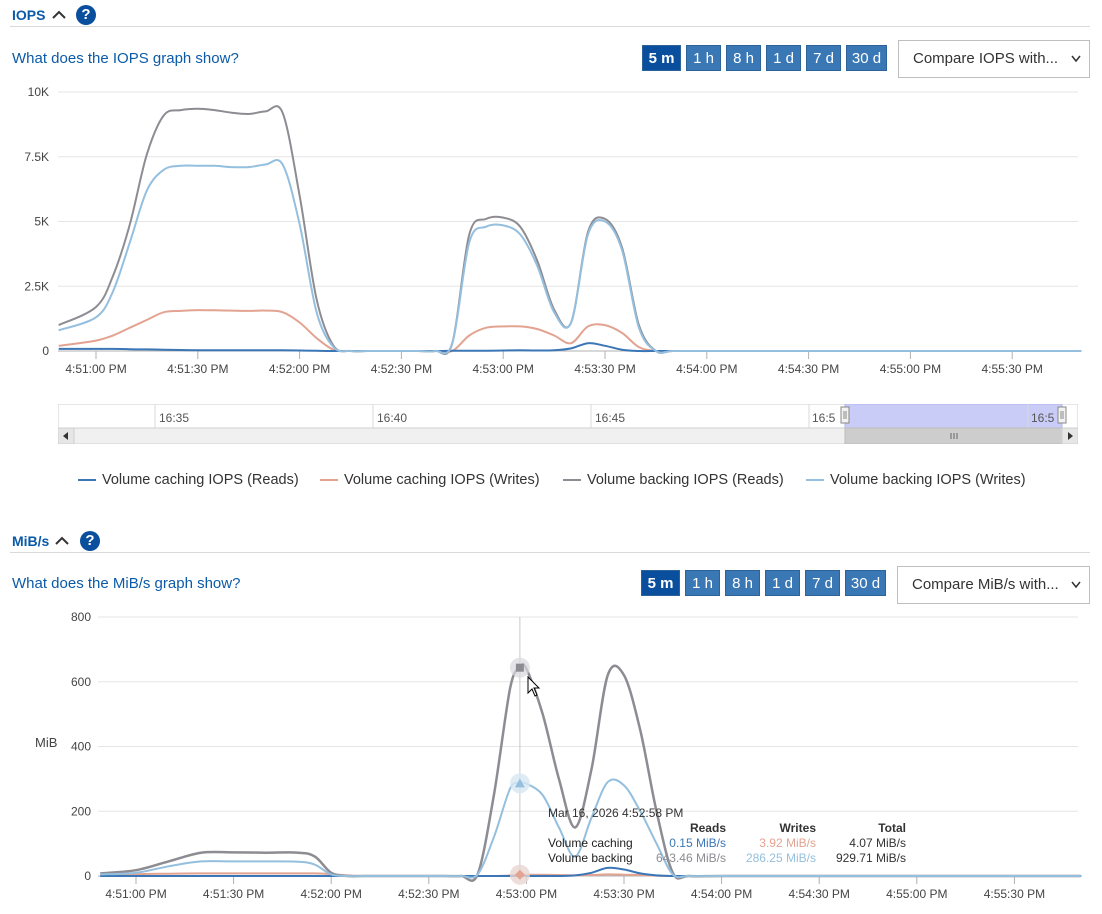 The height and width of the screenshot is (914, 1102). Describe the element at coordinates (590, 843) in the screenshot. I see `tooltip-row-label: Volume caching` at that location.